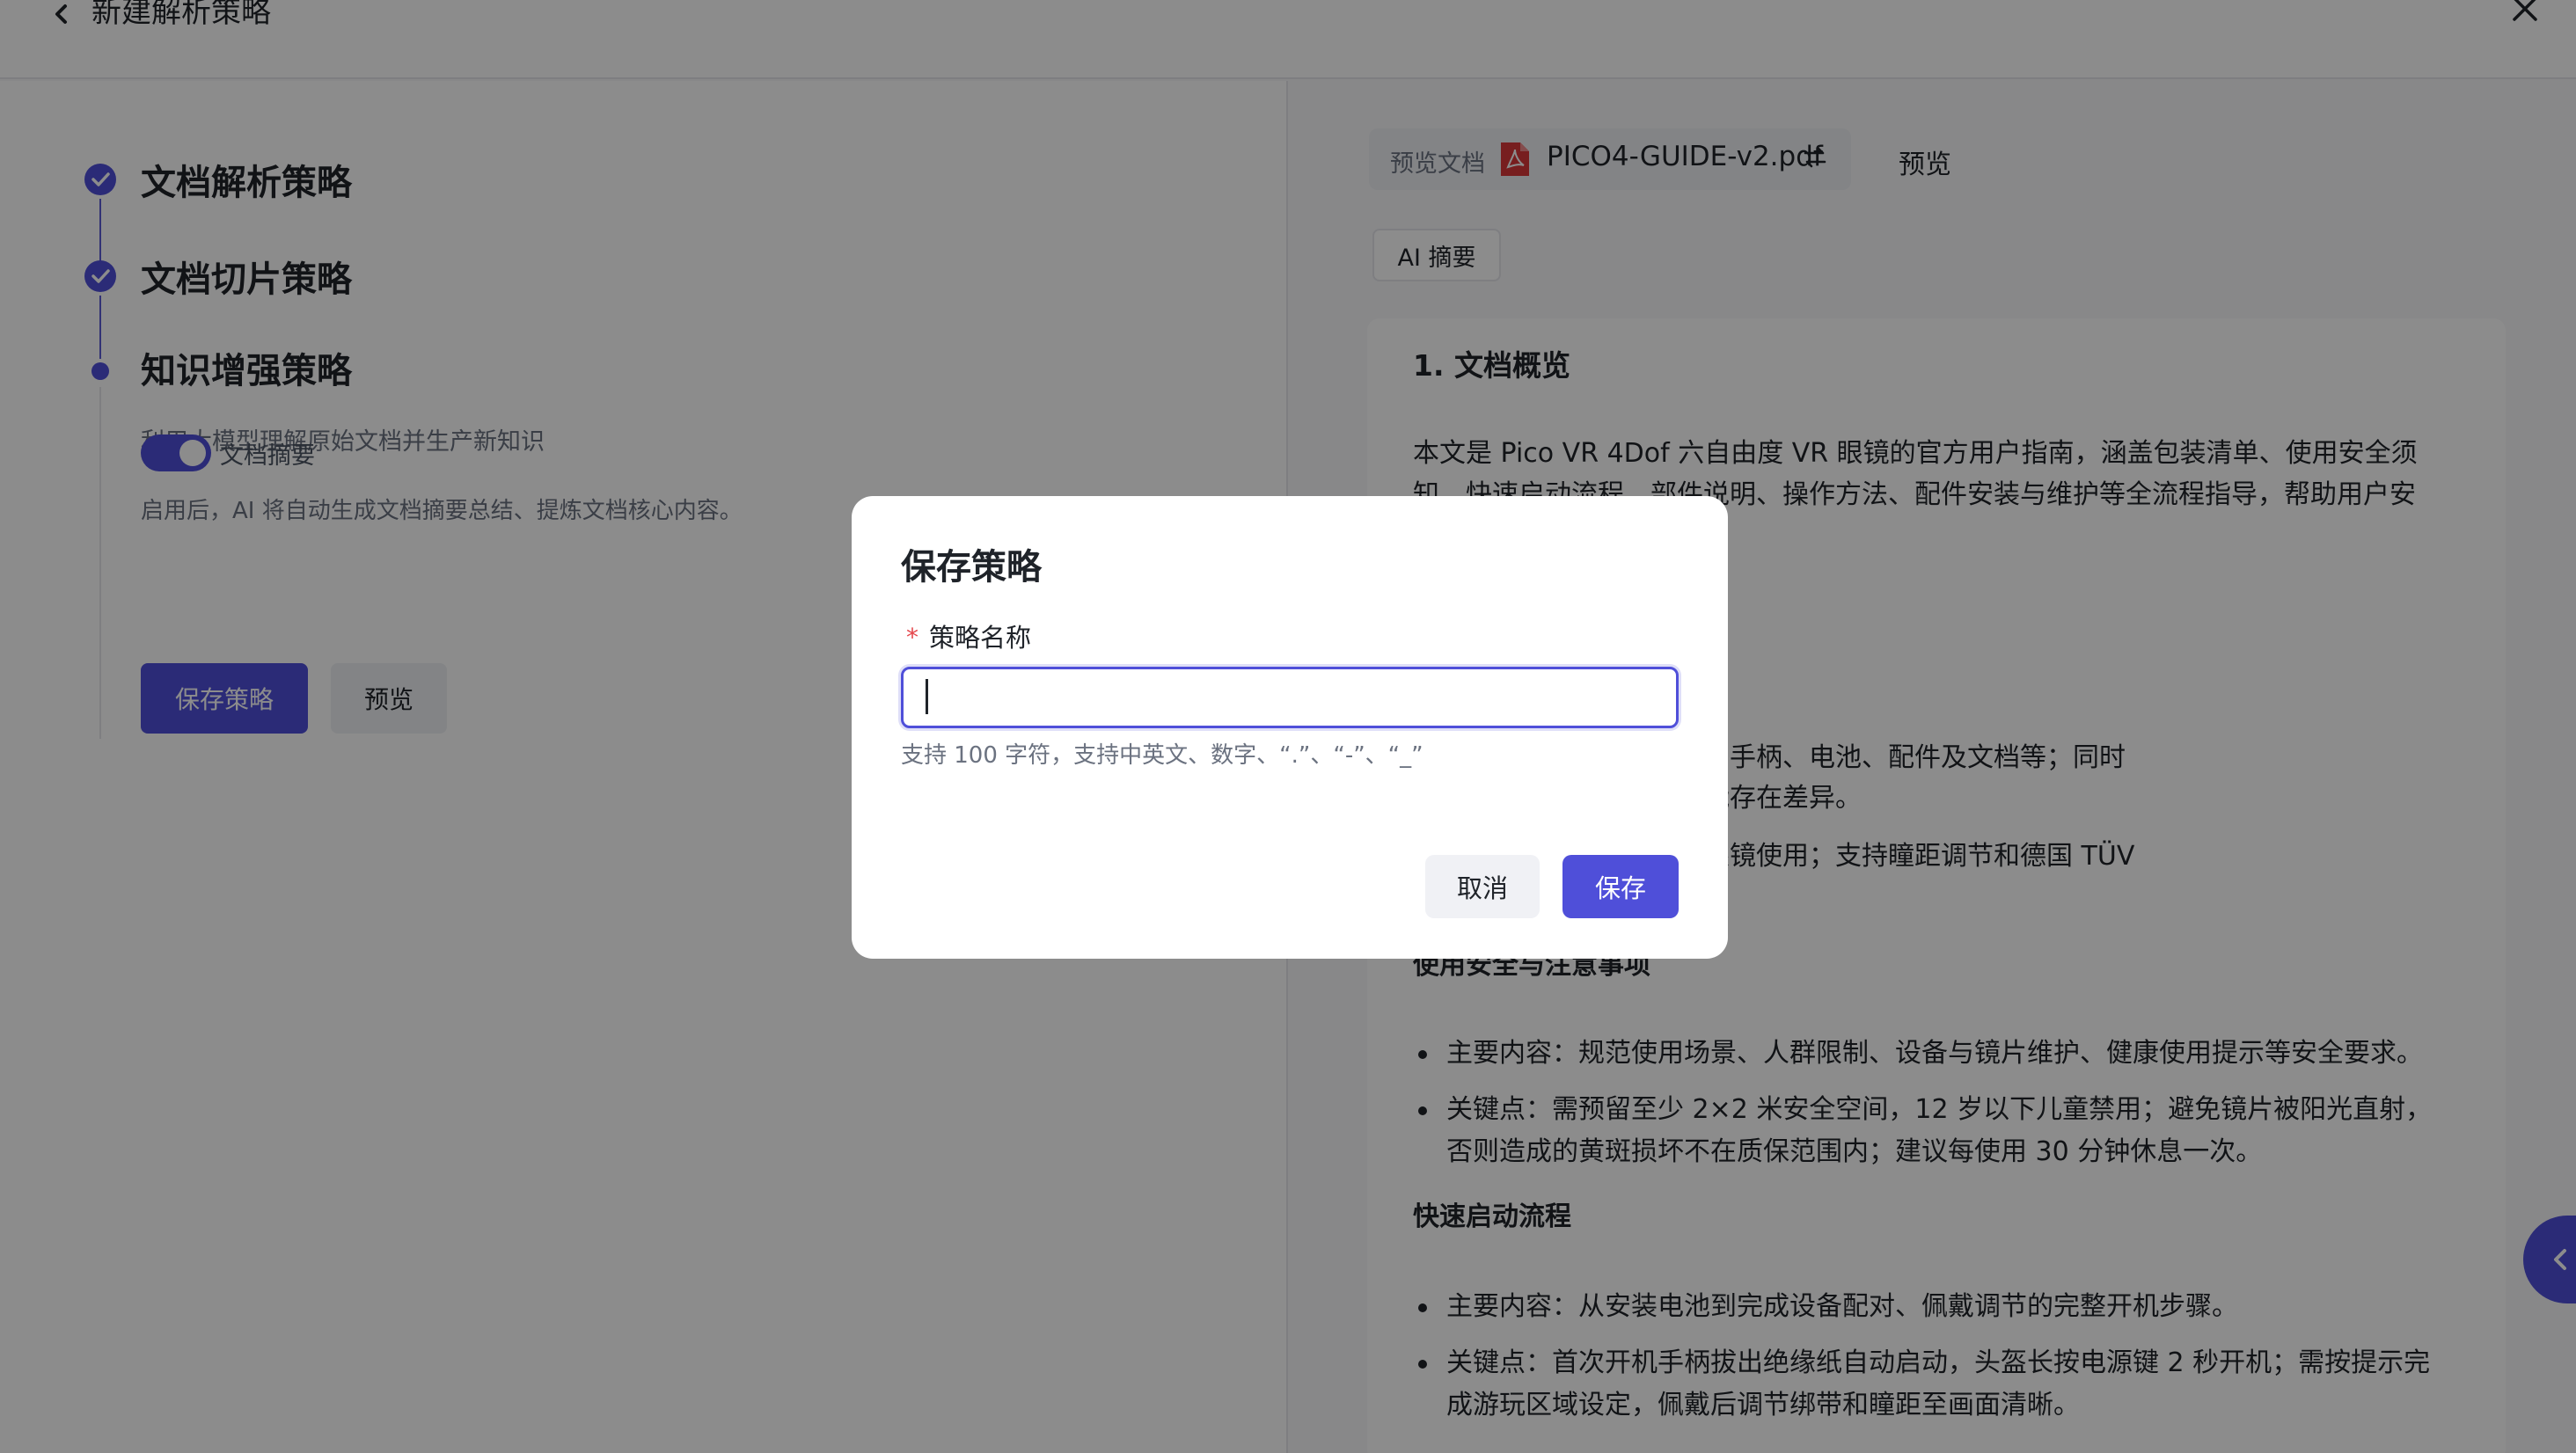 This screenshot has width=2576, height=1453. Describe the element at coordinates (912, 638) in the screenshot. I see `required-mark: *` at that location.